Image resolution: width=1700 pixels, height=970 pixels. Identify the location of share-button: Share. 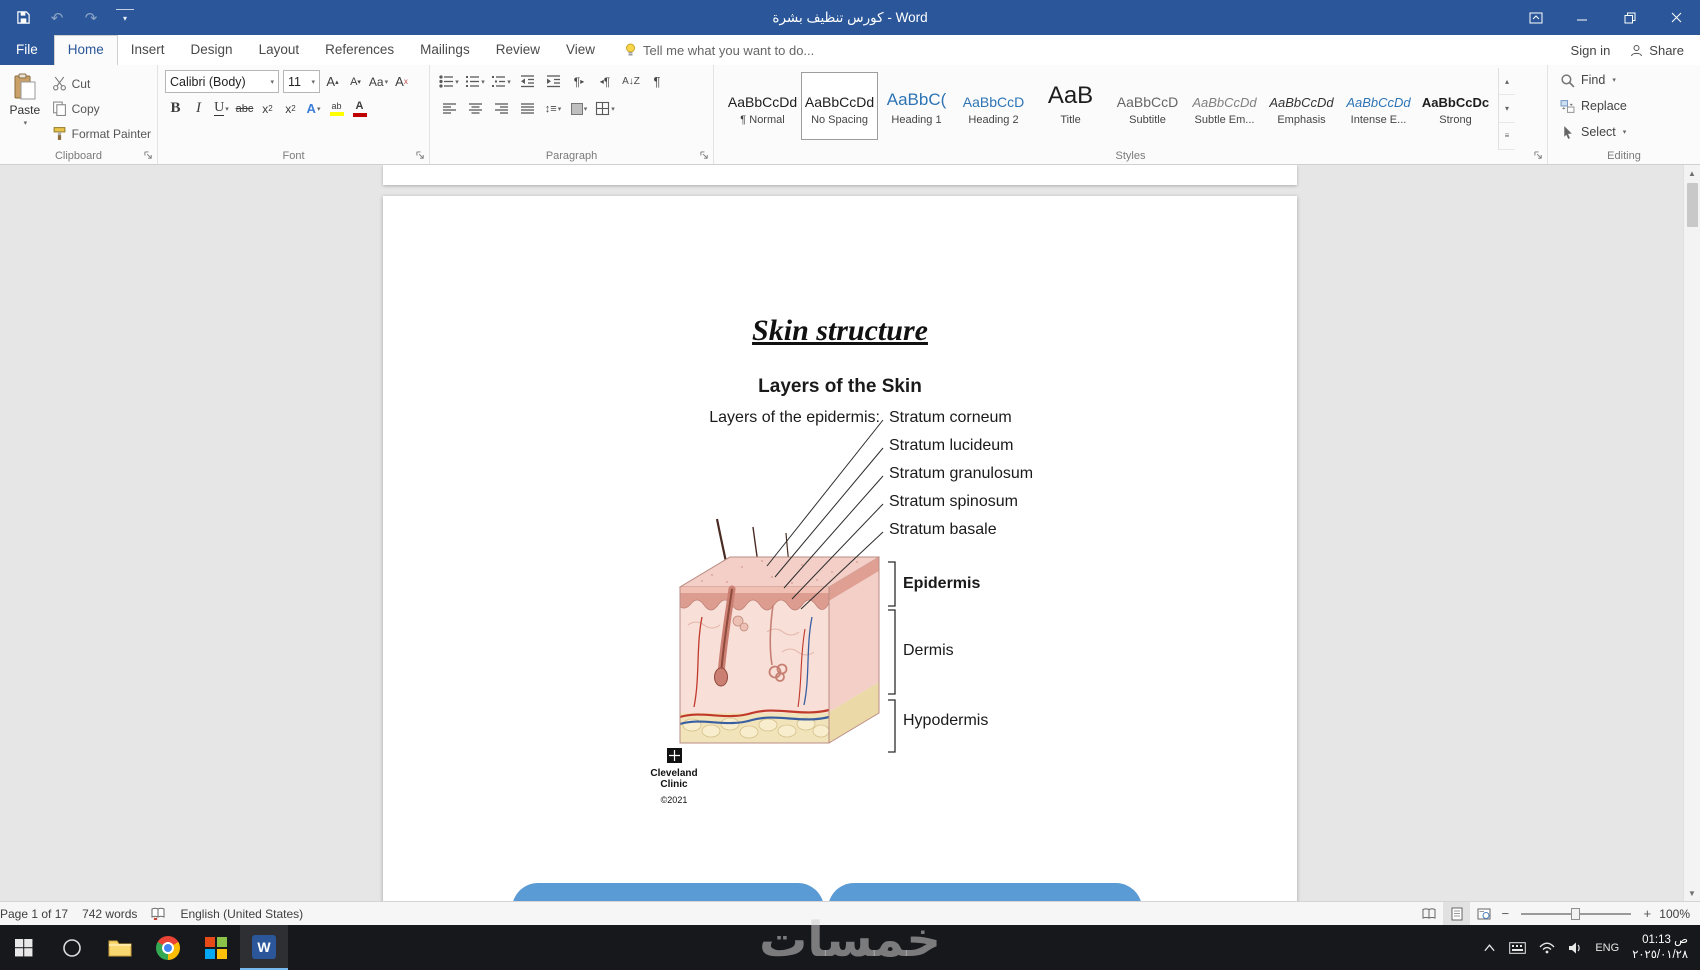
(1657, 50).